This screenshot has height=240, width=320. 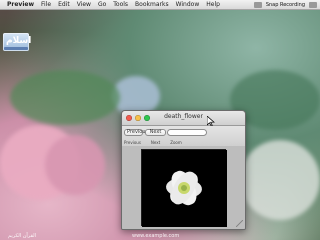 I want to click on resize-handle, so click(x=239, y=223).